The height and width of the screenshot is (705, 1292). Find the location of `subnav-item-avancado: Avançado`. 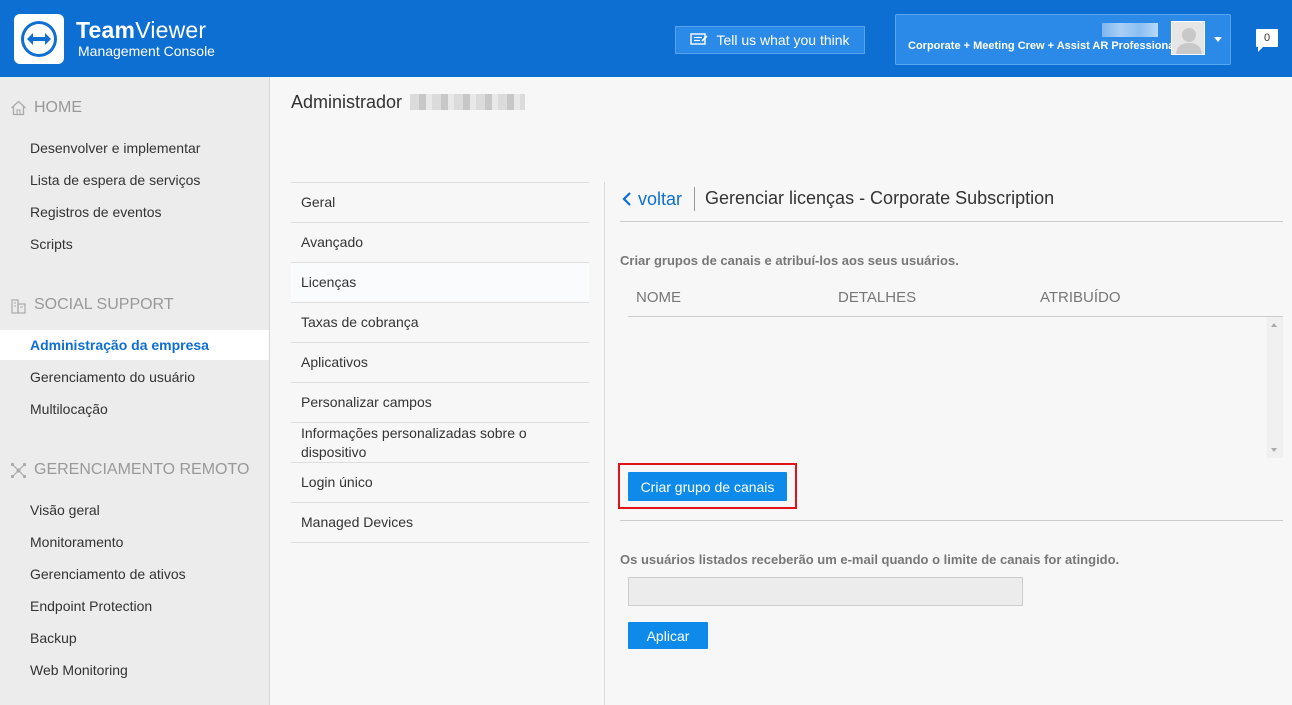

subnav-item-avancado: Avançado is located at coordinates (440, 243).